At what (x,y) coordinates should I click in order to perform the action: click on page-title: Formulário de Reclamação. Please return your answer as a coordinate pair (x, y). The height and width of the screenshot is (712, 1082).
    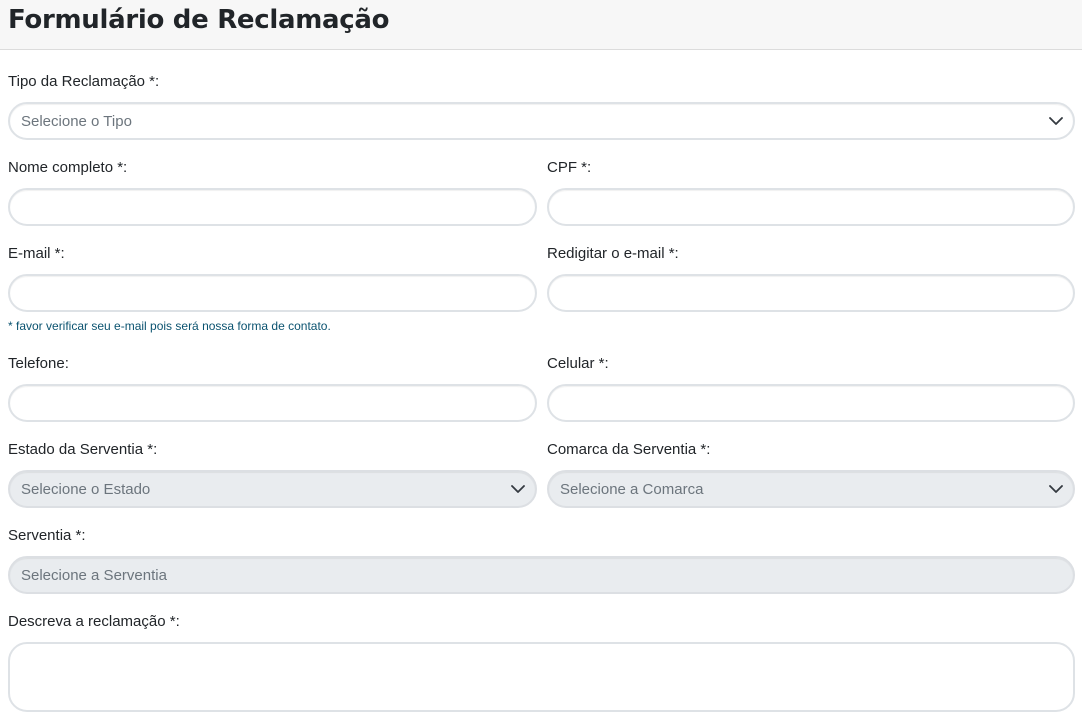
    Looking at the image, I should click on (199, 20).